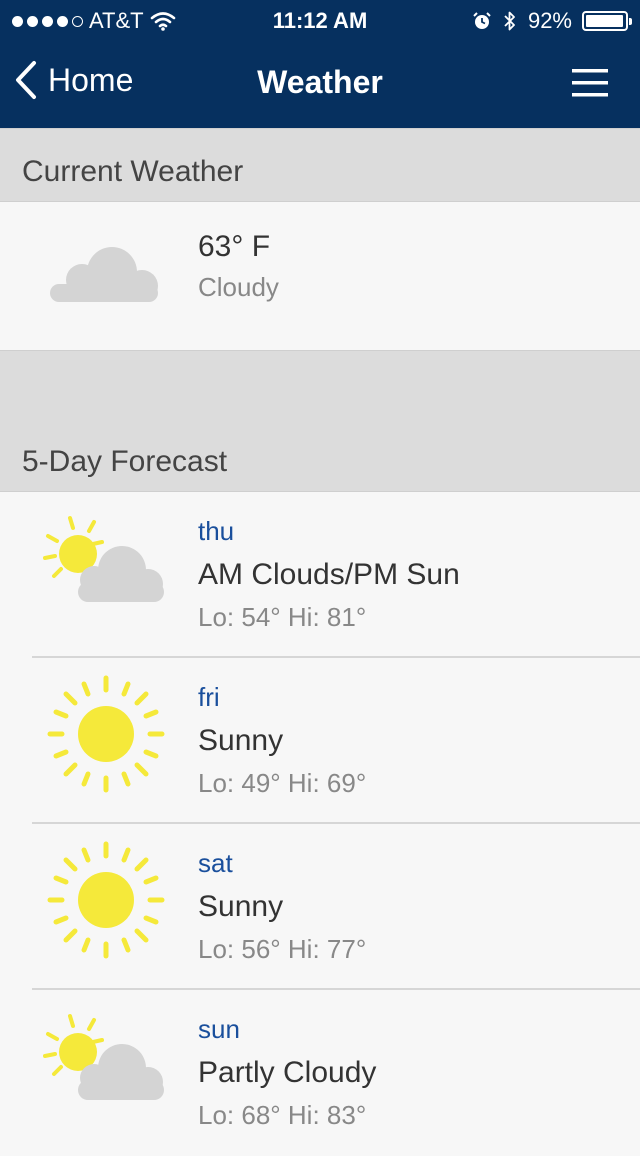 This screenshot has height=1156, width=640. I want to click on hamburger-menu-icon, so click(590, 83).